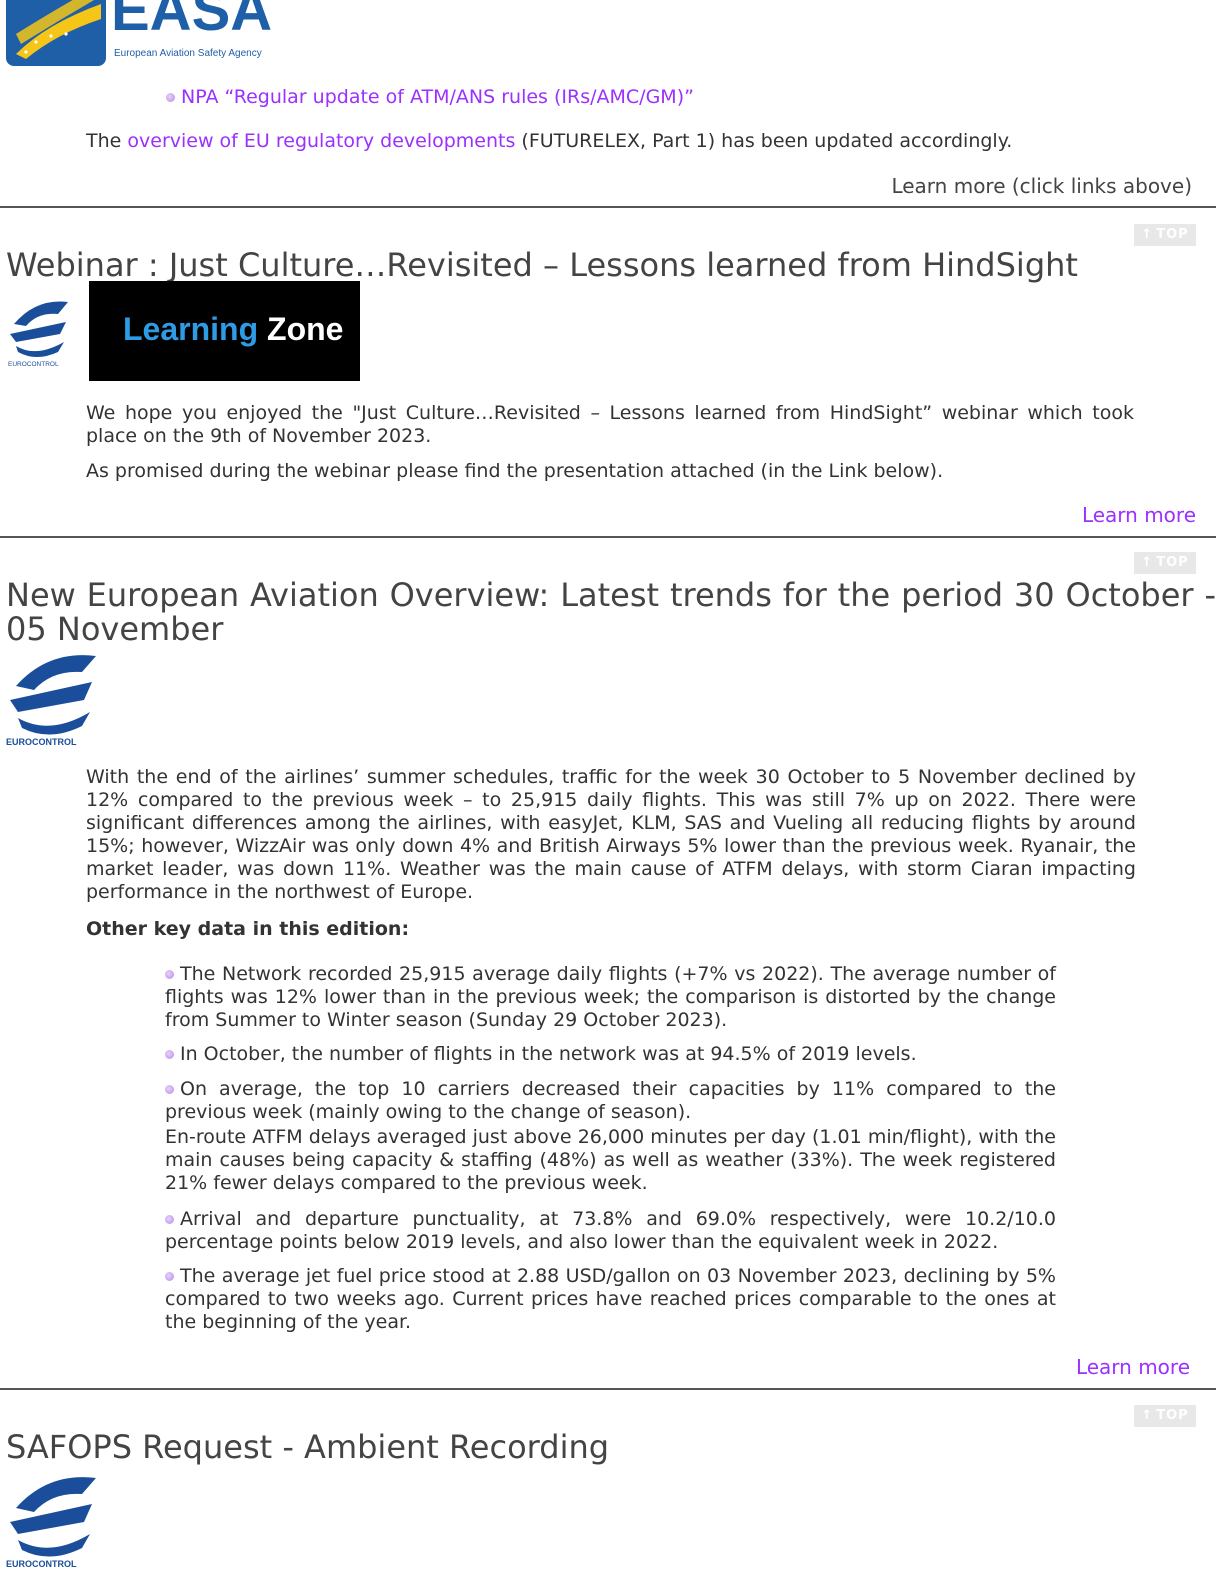  What do you see at coordinates (321, 141) in the screenshot?
I see `eu-regulatory-overview-link: overview of EU regulatory developments` at bounding box center [321, 141].